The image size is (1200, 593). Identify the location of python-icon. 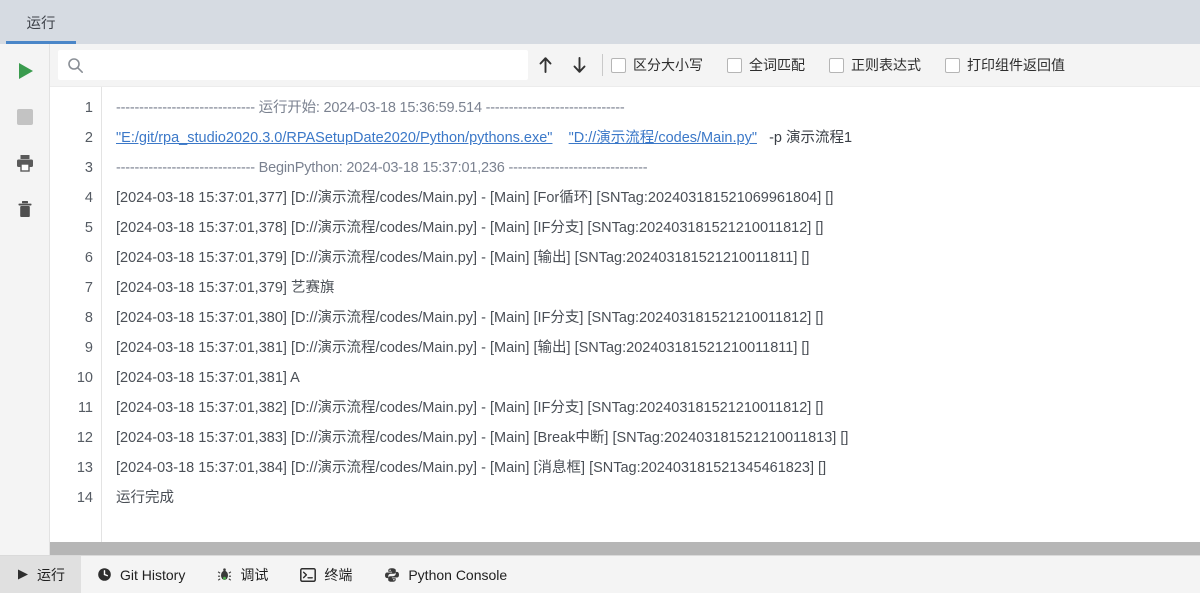
(392, 575).